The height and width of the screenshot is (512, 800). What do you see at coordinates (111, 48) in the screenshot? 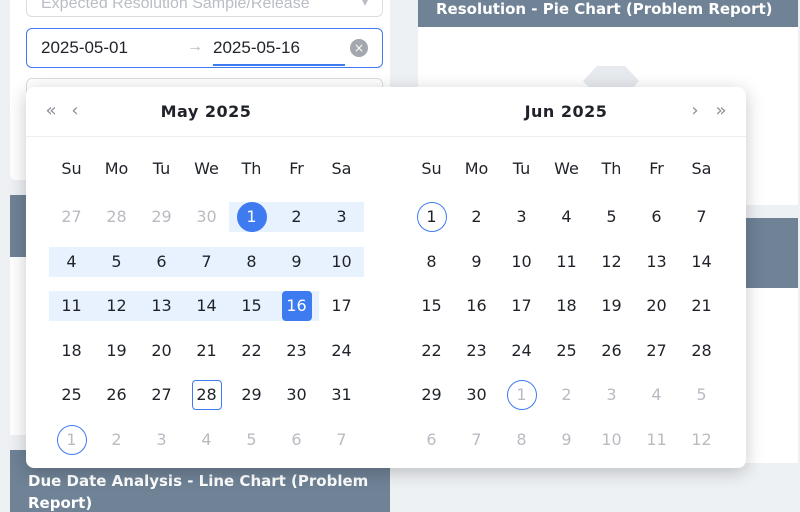
I see `range-start-input` at bounding box center [111, 48].